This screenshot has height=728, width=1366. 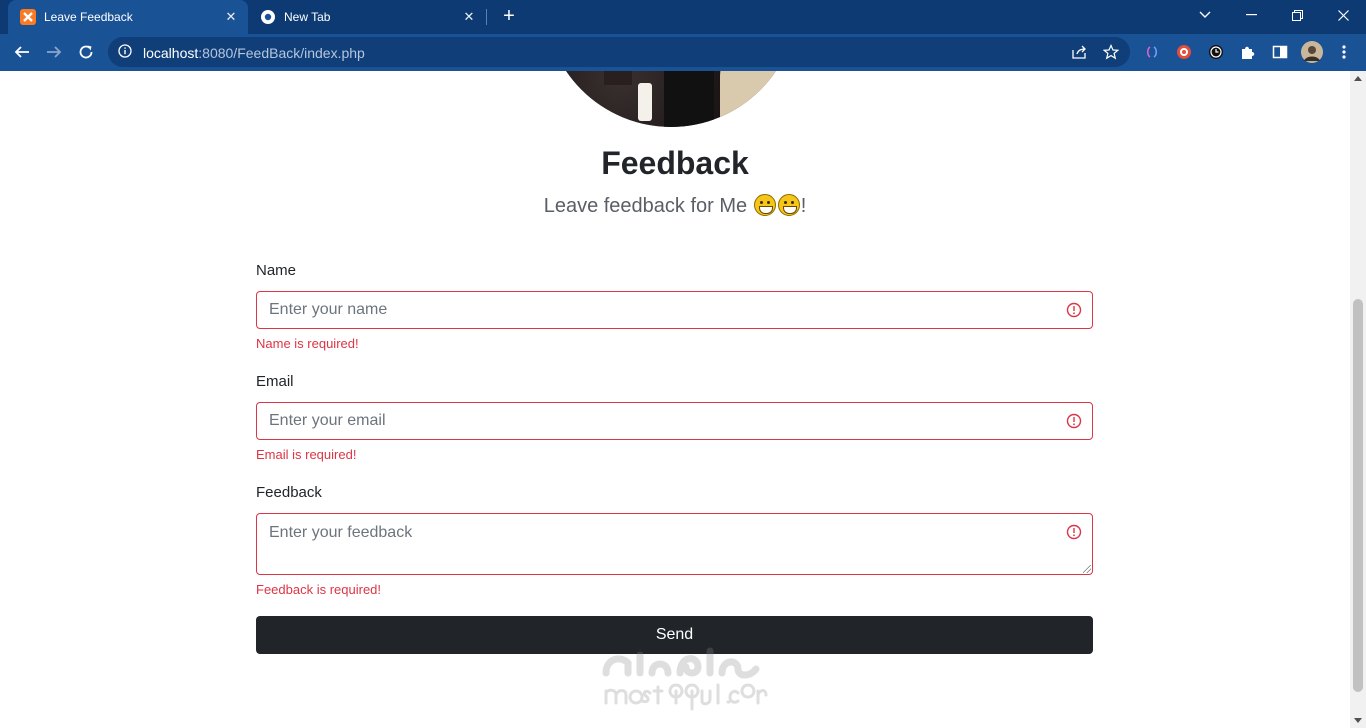 I want to click on puzzle-icon, so click(x=1248, y=52).